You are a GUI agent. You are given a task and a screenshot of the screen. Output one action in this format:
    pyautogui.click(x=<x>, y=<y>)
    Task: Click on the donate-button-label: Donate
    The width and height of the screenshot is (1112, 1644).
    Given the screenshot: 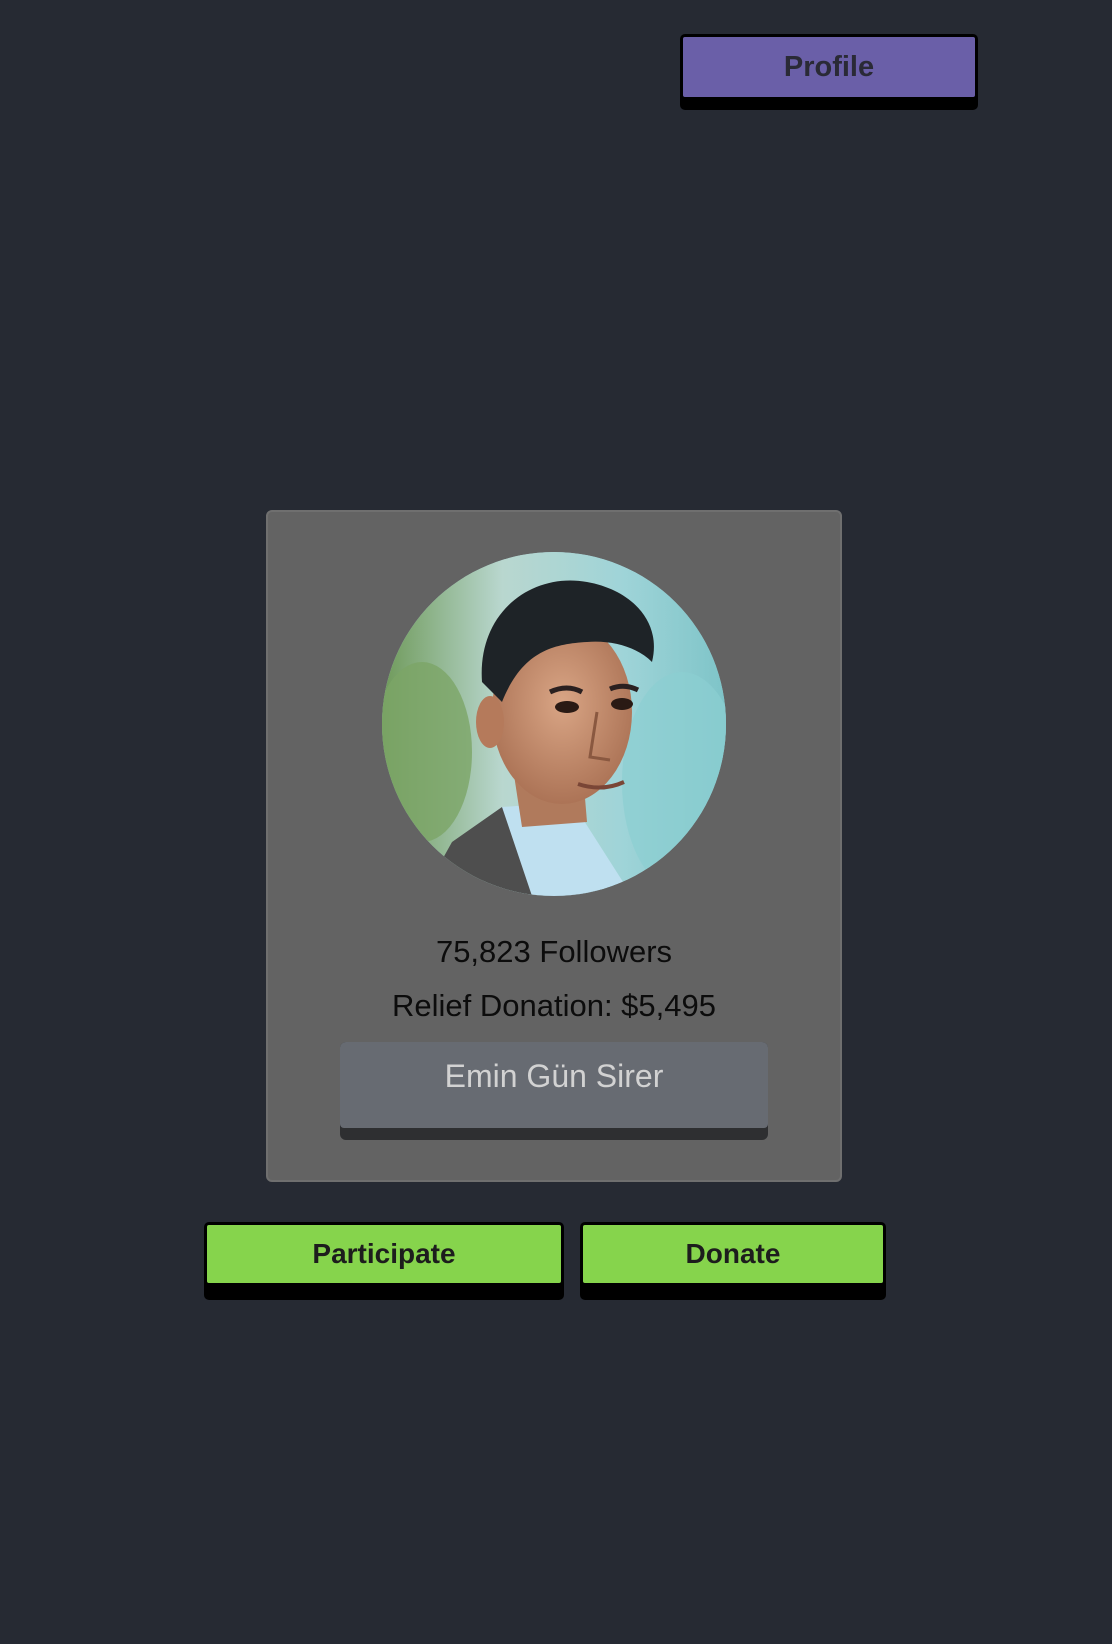 What is the action you would take?
    pyautogui.click(x=733, y=1254)
    